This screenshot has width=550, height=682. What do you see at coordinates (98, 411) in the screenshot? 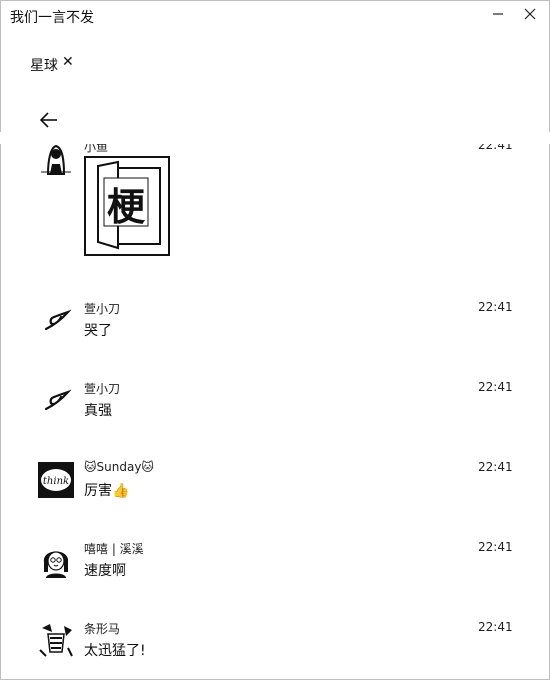
I see `message-text: 真强` at bounding box center [98, 411].